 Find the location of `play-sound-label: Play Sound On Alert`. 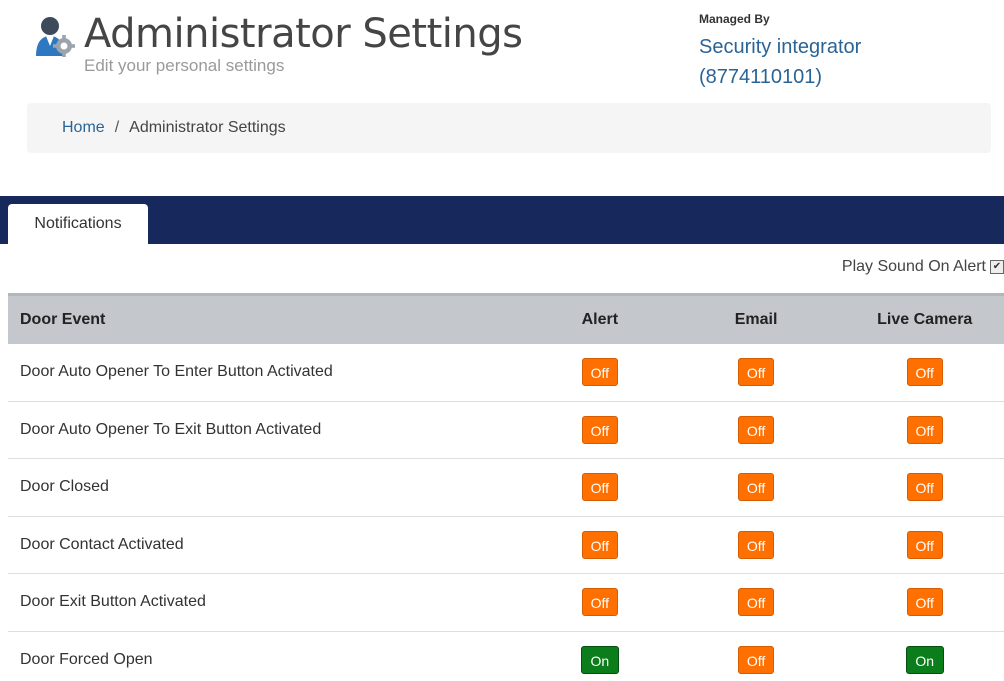

play-sound-label: Play Sound On Alert is located at coordinates (913, 266).